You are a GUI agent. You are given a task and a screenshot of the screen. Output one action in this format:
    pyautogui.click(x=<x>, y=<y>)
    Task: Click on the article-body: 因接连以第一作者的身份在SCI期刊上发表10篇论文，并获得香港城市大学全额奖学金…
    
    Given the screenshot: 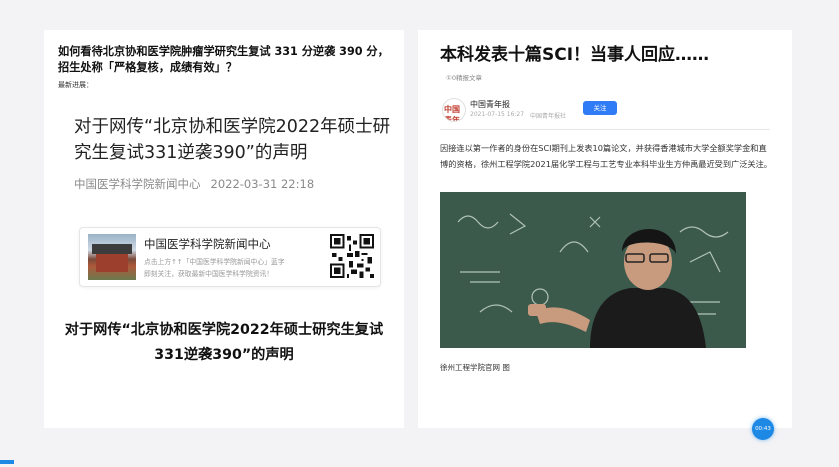 What is the action you would take?
    pyautogui.click(x=606, y=156)
    